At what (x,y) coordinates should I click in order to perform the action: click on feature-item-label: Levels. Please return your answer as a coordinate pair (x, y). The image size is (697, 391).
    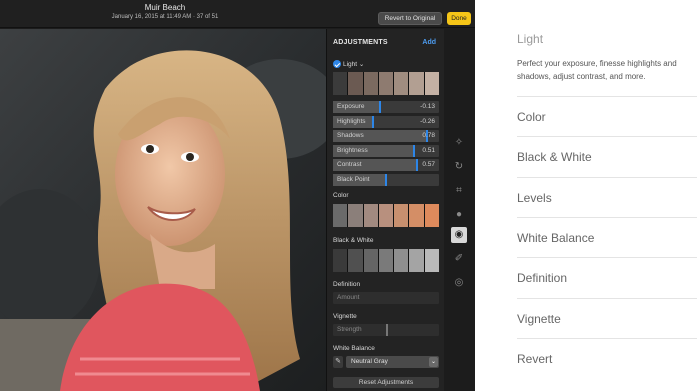
    Looking at the image, I should click on (534, 197).